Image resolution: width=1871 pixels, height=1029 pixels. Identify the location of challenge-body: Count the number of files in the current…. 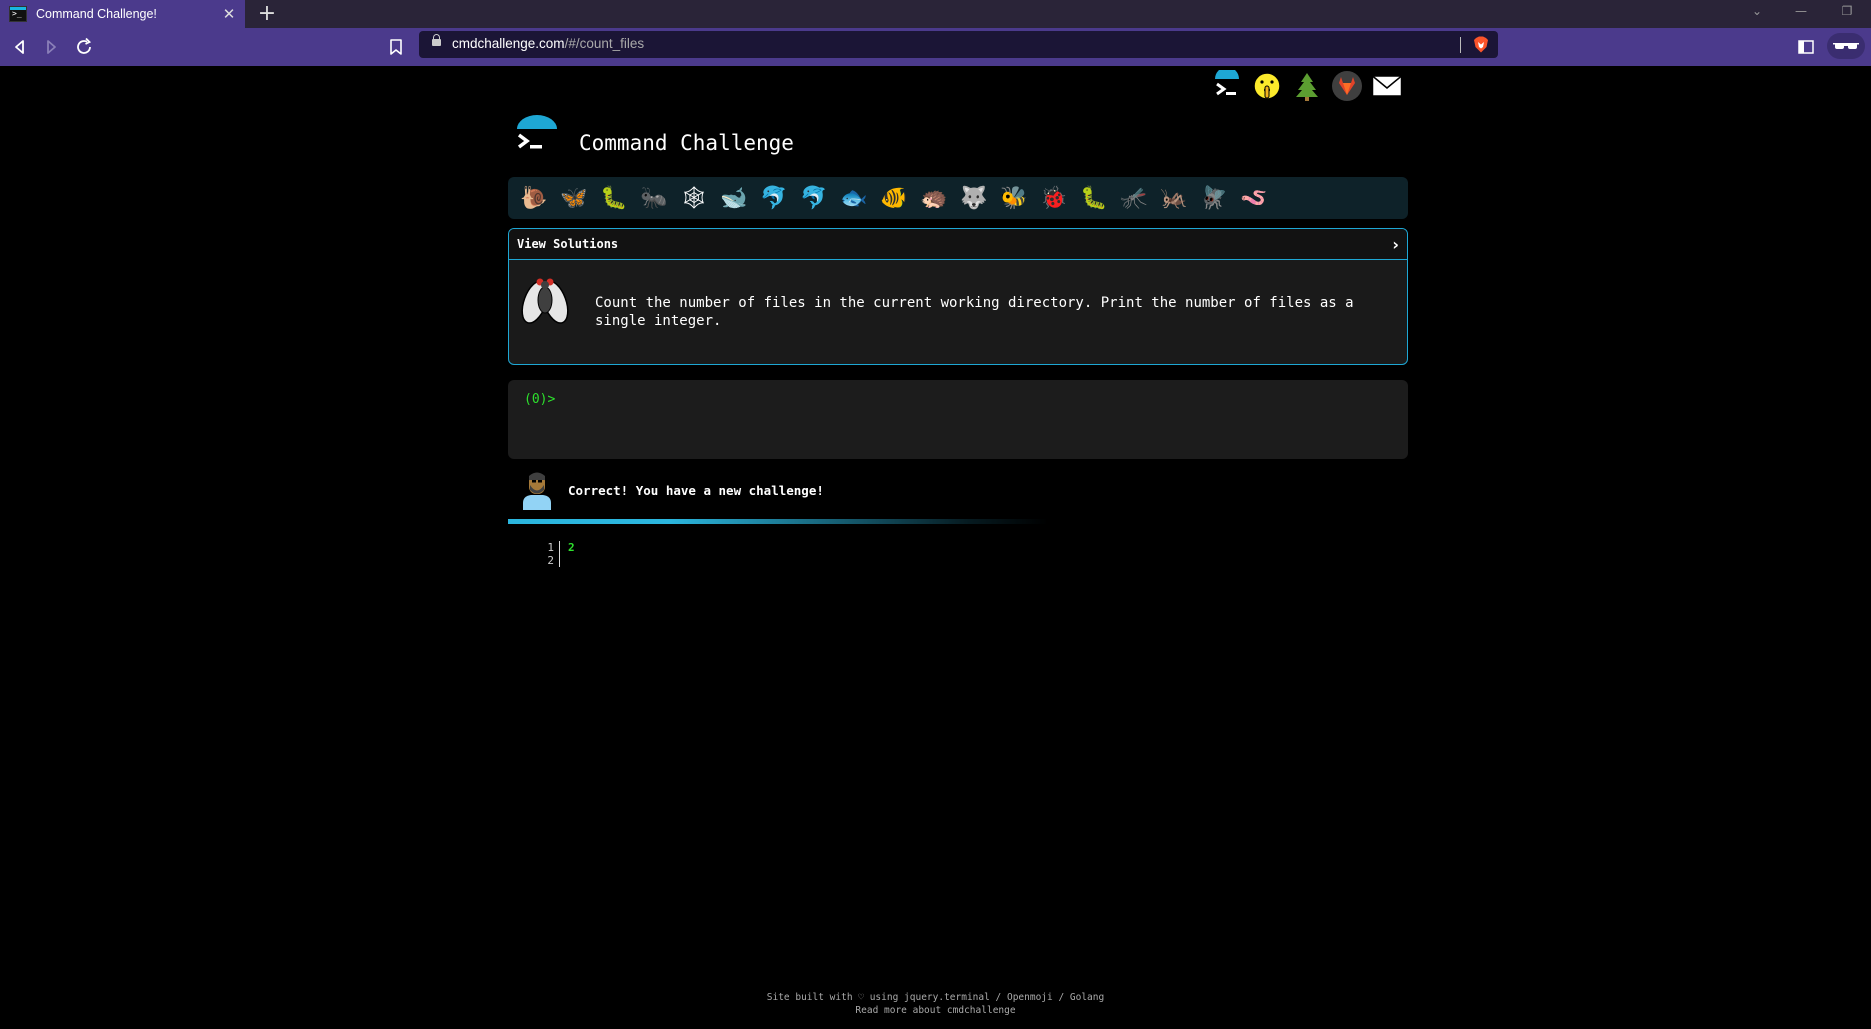
(958, 312).